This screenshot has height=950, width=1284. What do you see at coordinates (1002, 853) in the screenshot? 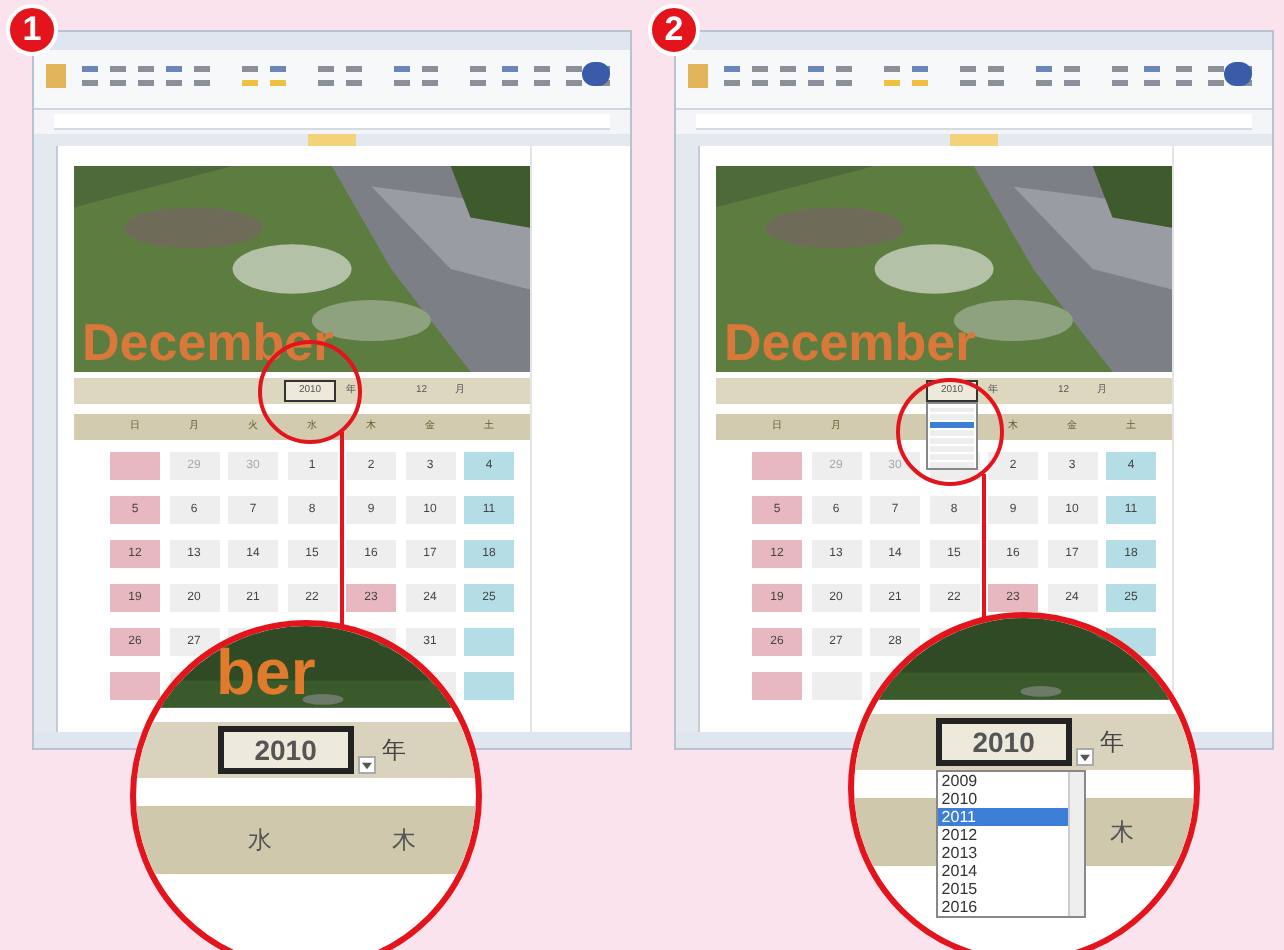
I see `dropdown-option: 2013` at bounding box center [1002, 853].